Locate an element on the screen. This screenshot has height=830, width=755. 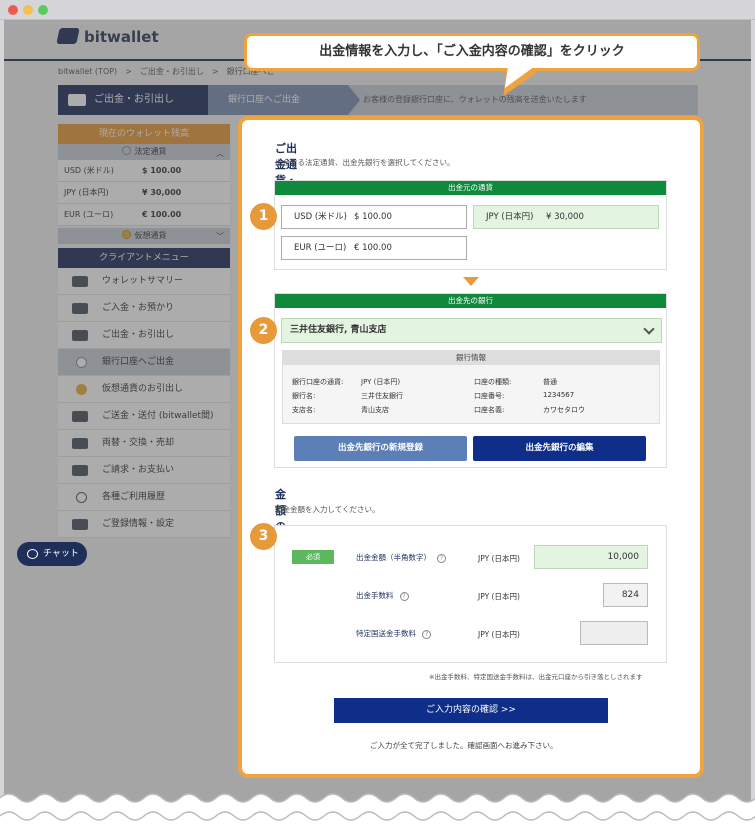
intl-fee-label: 特定国送金手数料? is located at coordinates (393, 633).